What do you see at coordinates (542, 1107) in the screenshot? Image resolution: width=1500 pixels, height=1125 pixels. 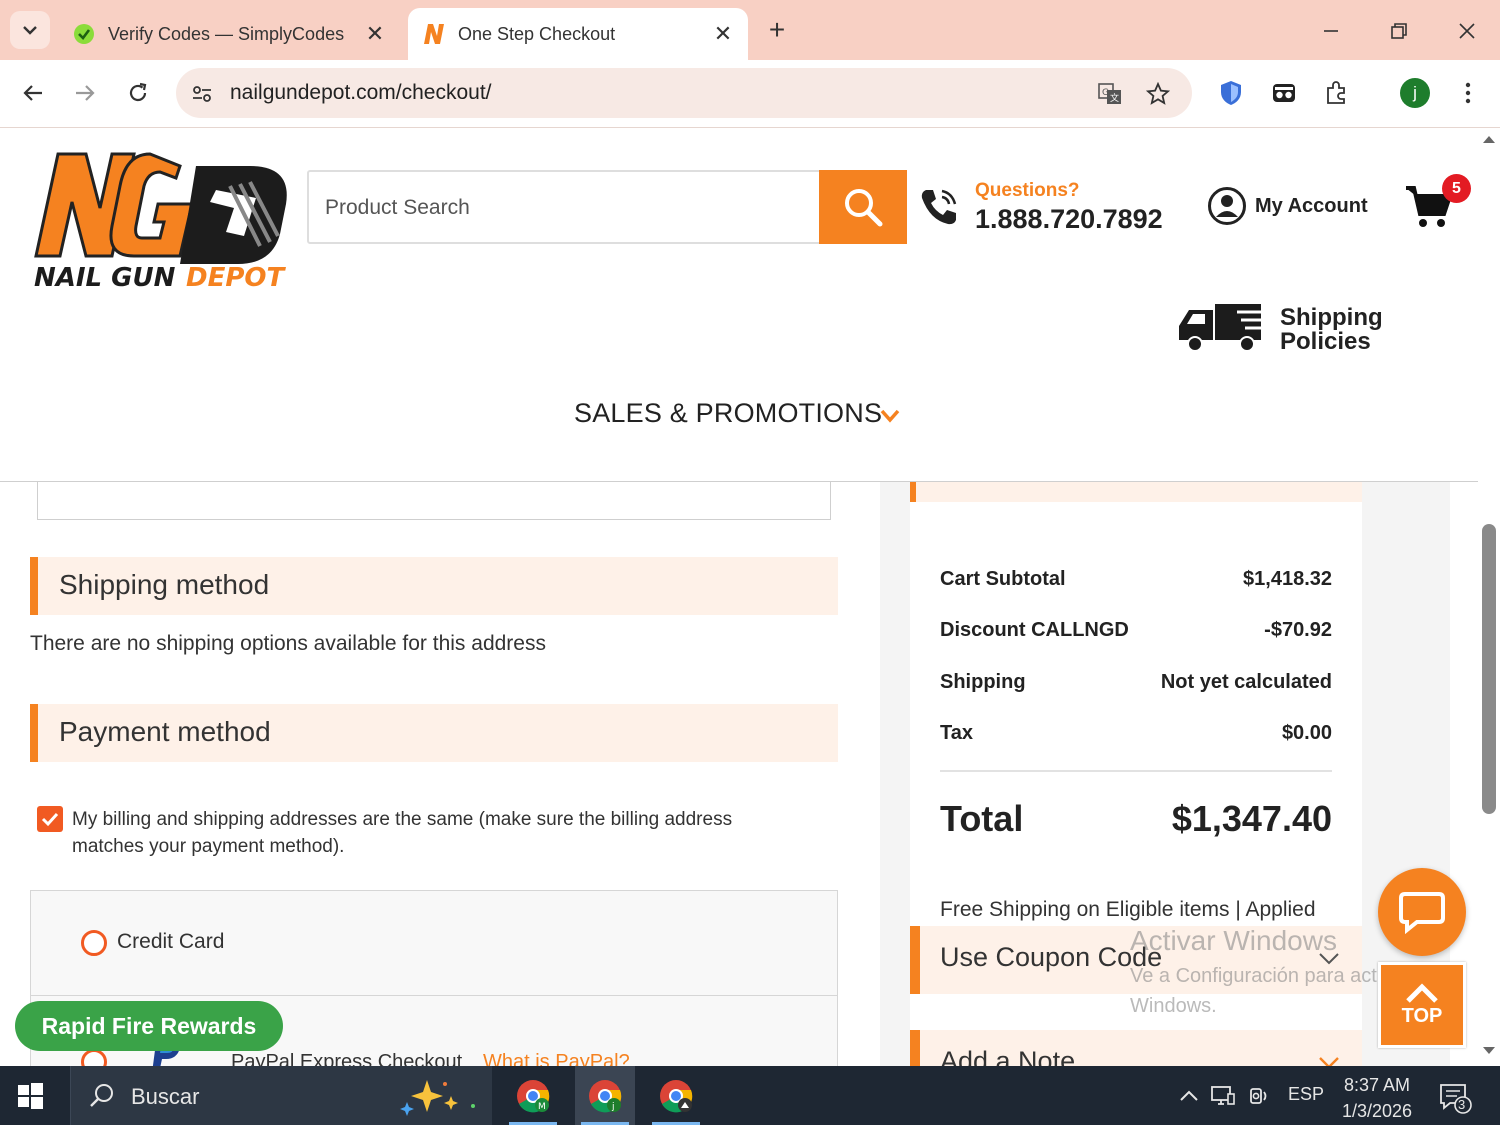 I see `svg-text: M` at bounding box center [542, 1107].